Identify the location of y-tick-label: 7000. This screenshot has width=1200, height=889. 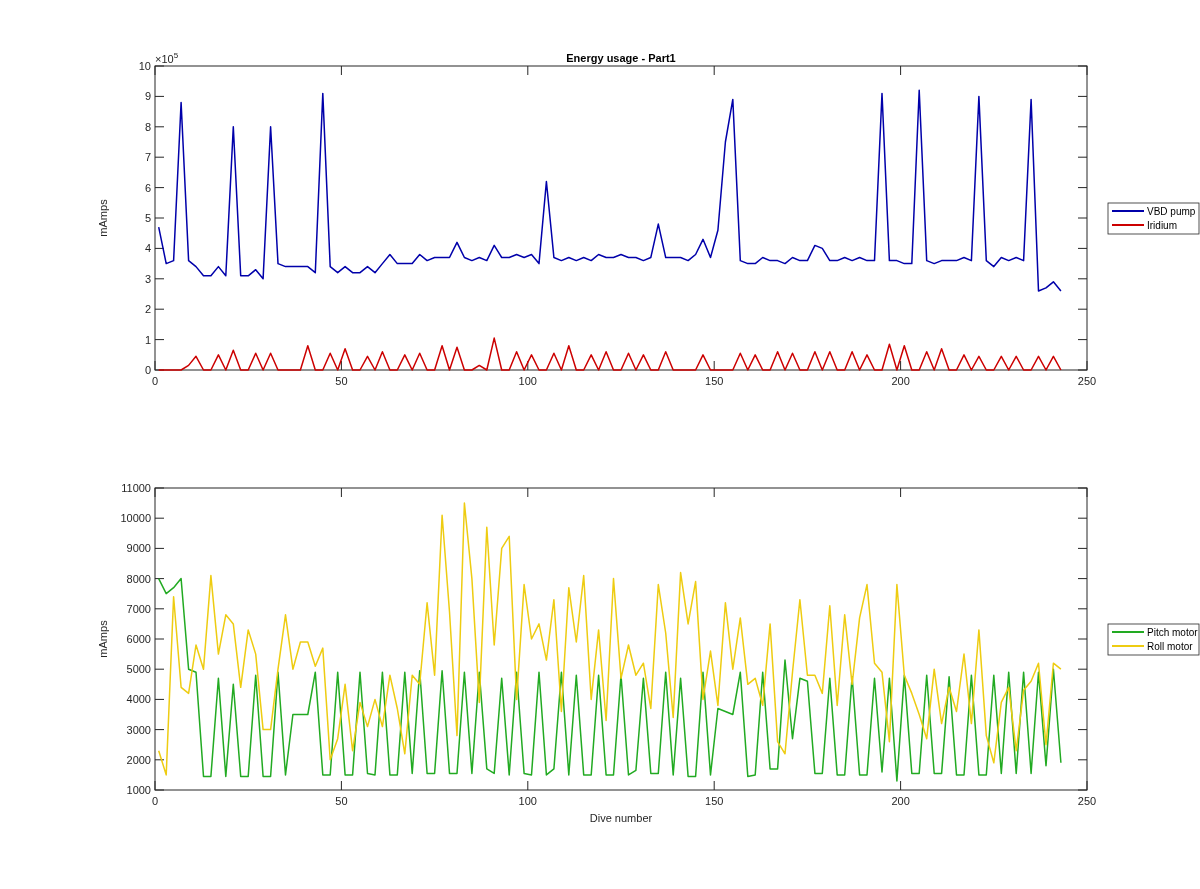
(138, 608).